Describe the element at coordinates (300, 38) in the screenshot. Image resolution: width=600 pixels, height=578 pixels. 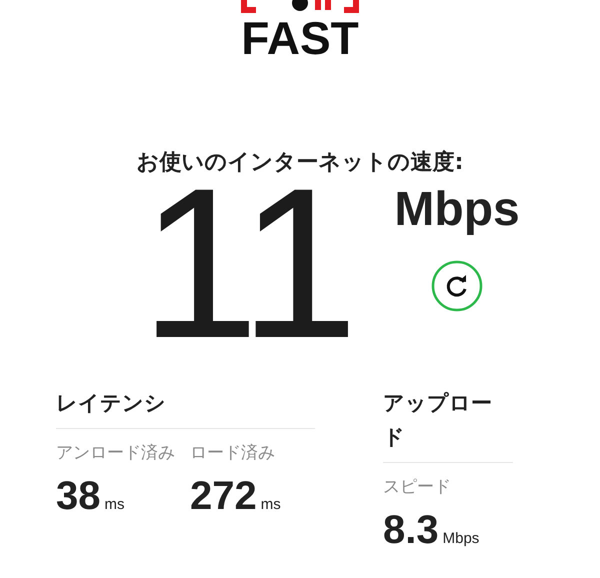
I see `logo-text: FAST` at that location.